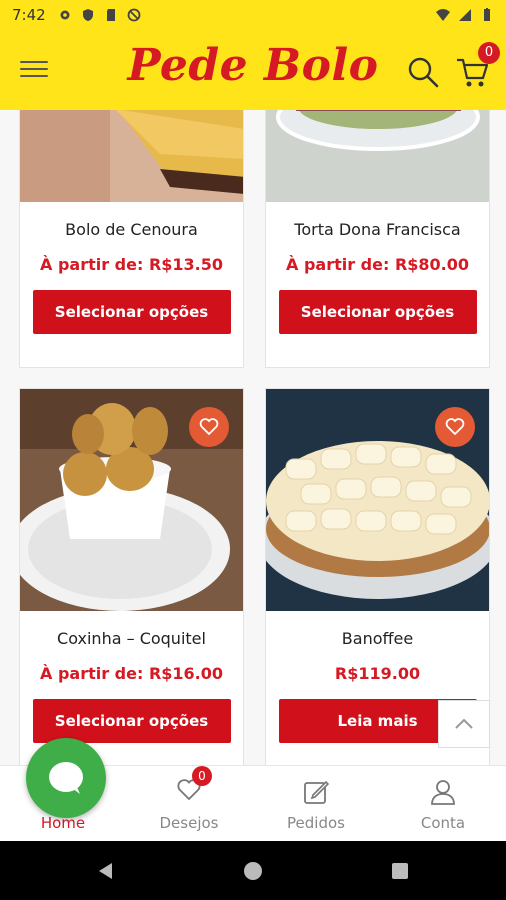 This screenshot has width=506, height=900. I want to click on edit-icon, so click(317, 792).